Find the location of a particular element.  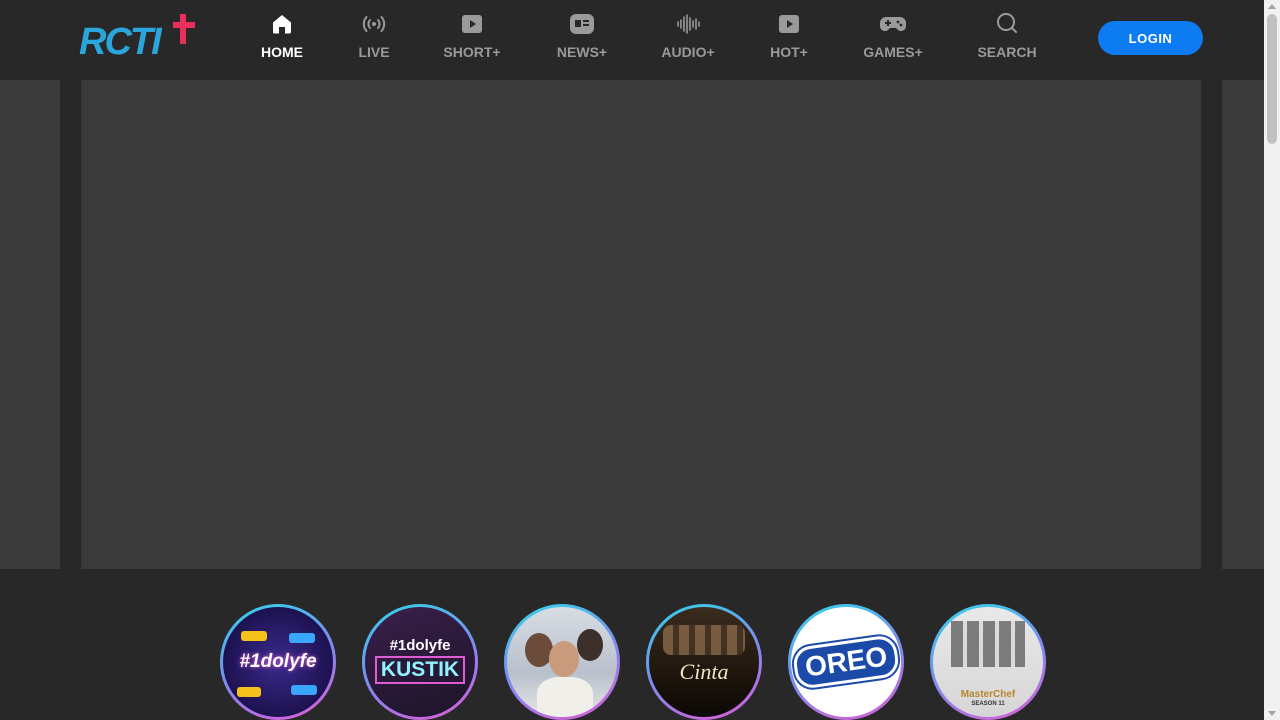

ikatan-cinta-thumbnail: Cinta is located at coordinates (704, 662).